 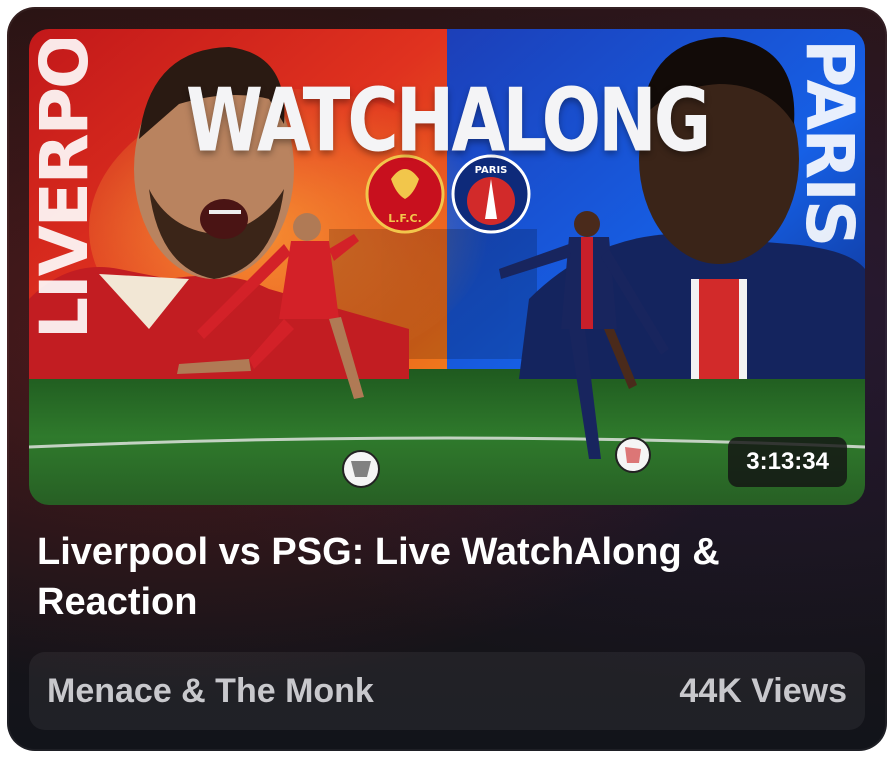 I want to click on video-meta-bar: Menace & The Monk 44K Views, so click(x=447, y=691).